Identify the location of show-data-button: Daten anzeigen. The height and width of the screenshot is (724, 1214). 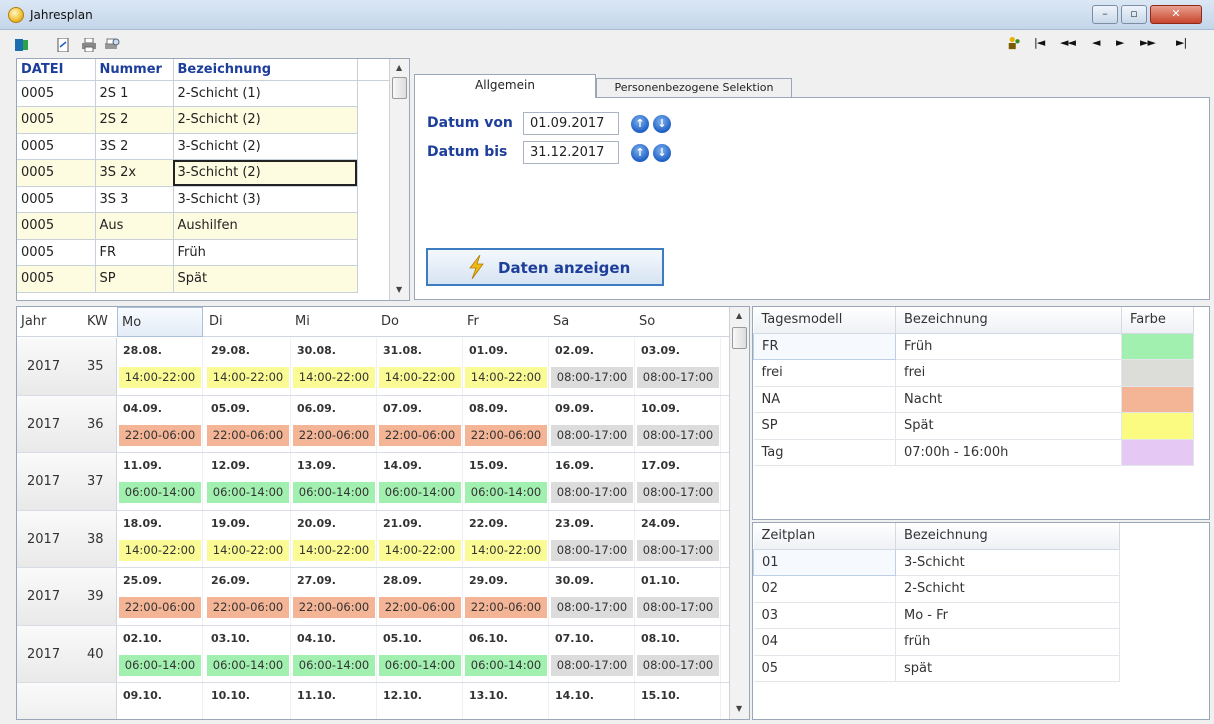
(545, 267).